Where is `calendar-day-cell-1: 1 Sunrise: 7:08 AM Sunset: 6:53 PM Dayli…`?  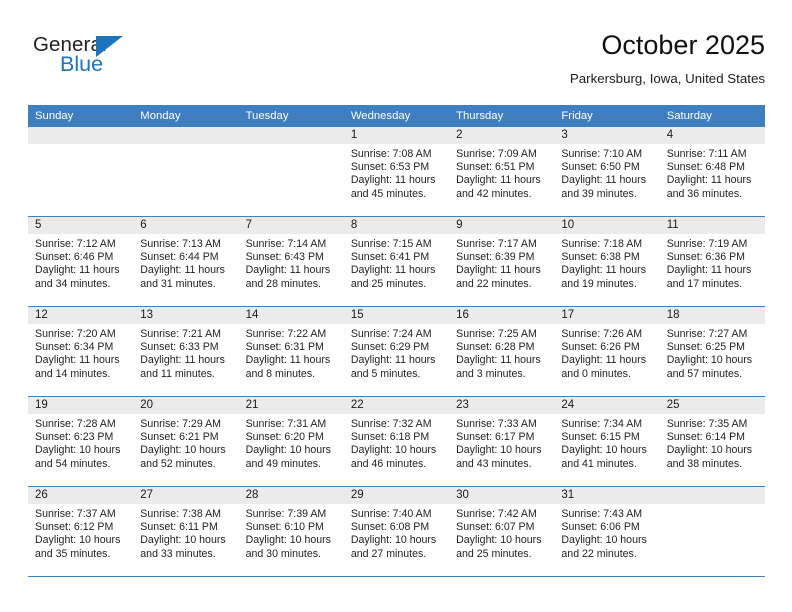
calendar-day-cell-1: 1 Sunrise: 7:08 AM Sunset: 6:53 PM Dayli… is located at coordinates (396, 171).